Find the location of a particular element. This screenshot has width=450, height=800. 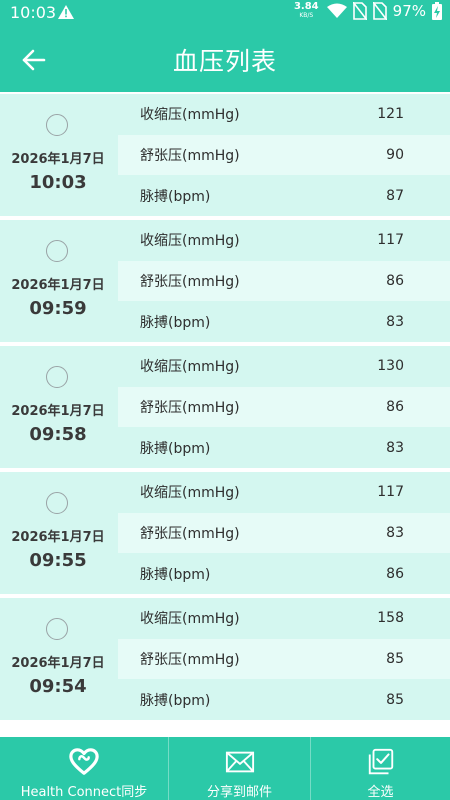

select-all-label: 全选 is located at coordinates (380, 792).